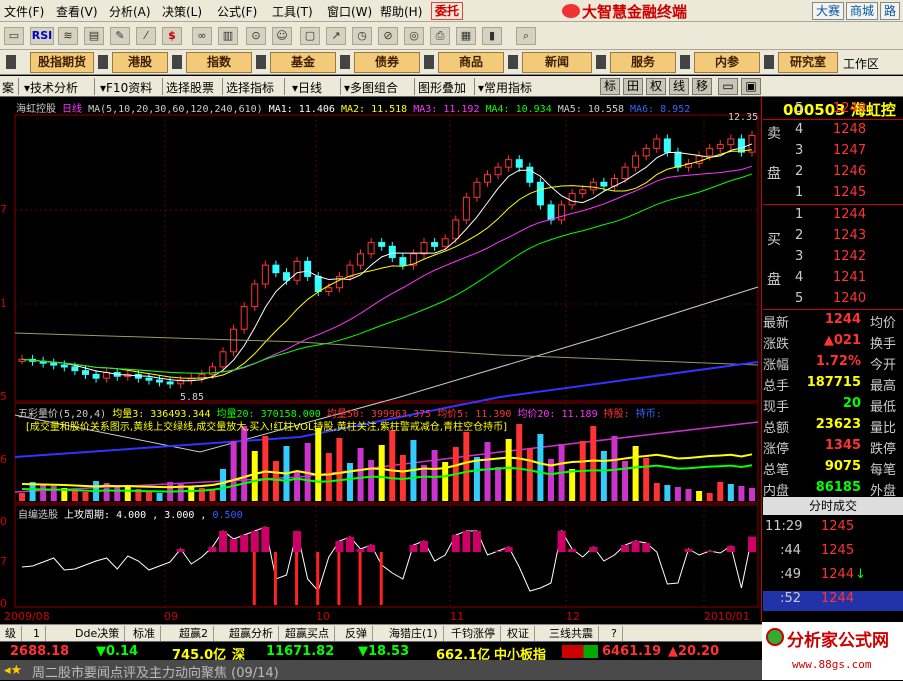 This screenshot has width=903, height=681. What do you see at coordinates (526, 36) in the screenshot?
I see `search-icon: ⌕` at bounding box center [526, 36].